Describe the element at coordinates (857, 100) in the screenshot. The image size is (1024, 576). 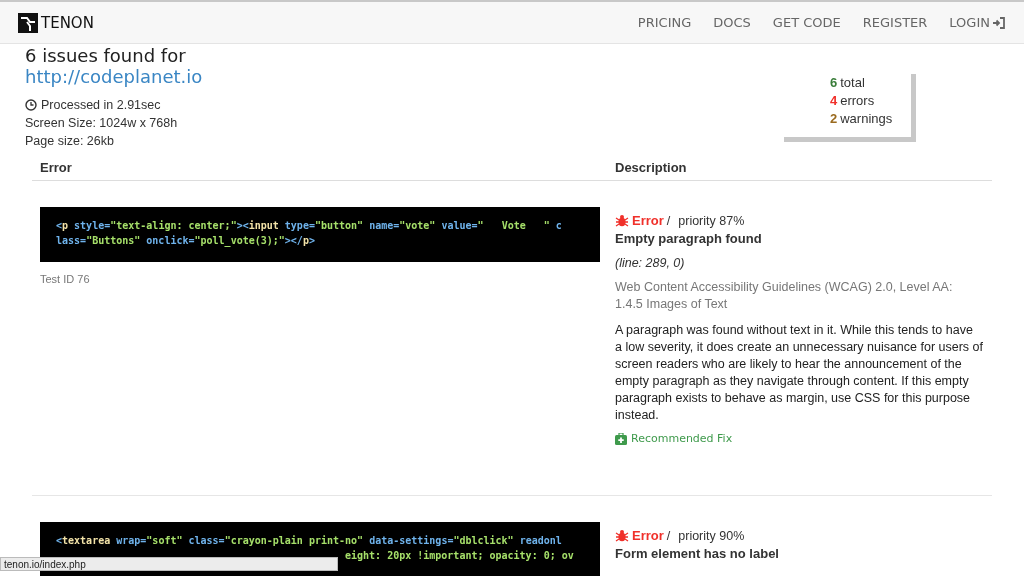
I see `count-label: errors` at that location.